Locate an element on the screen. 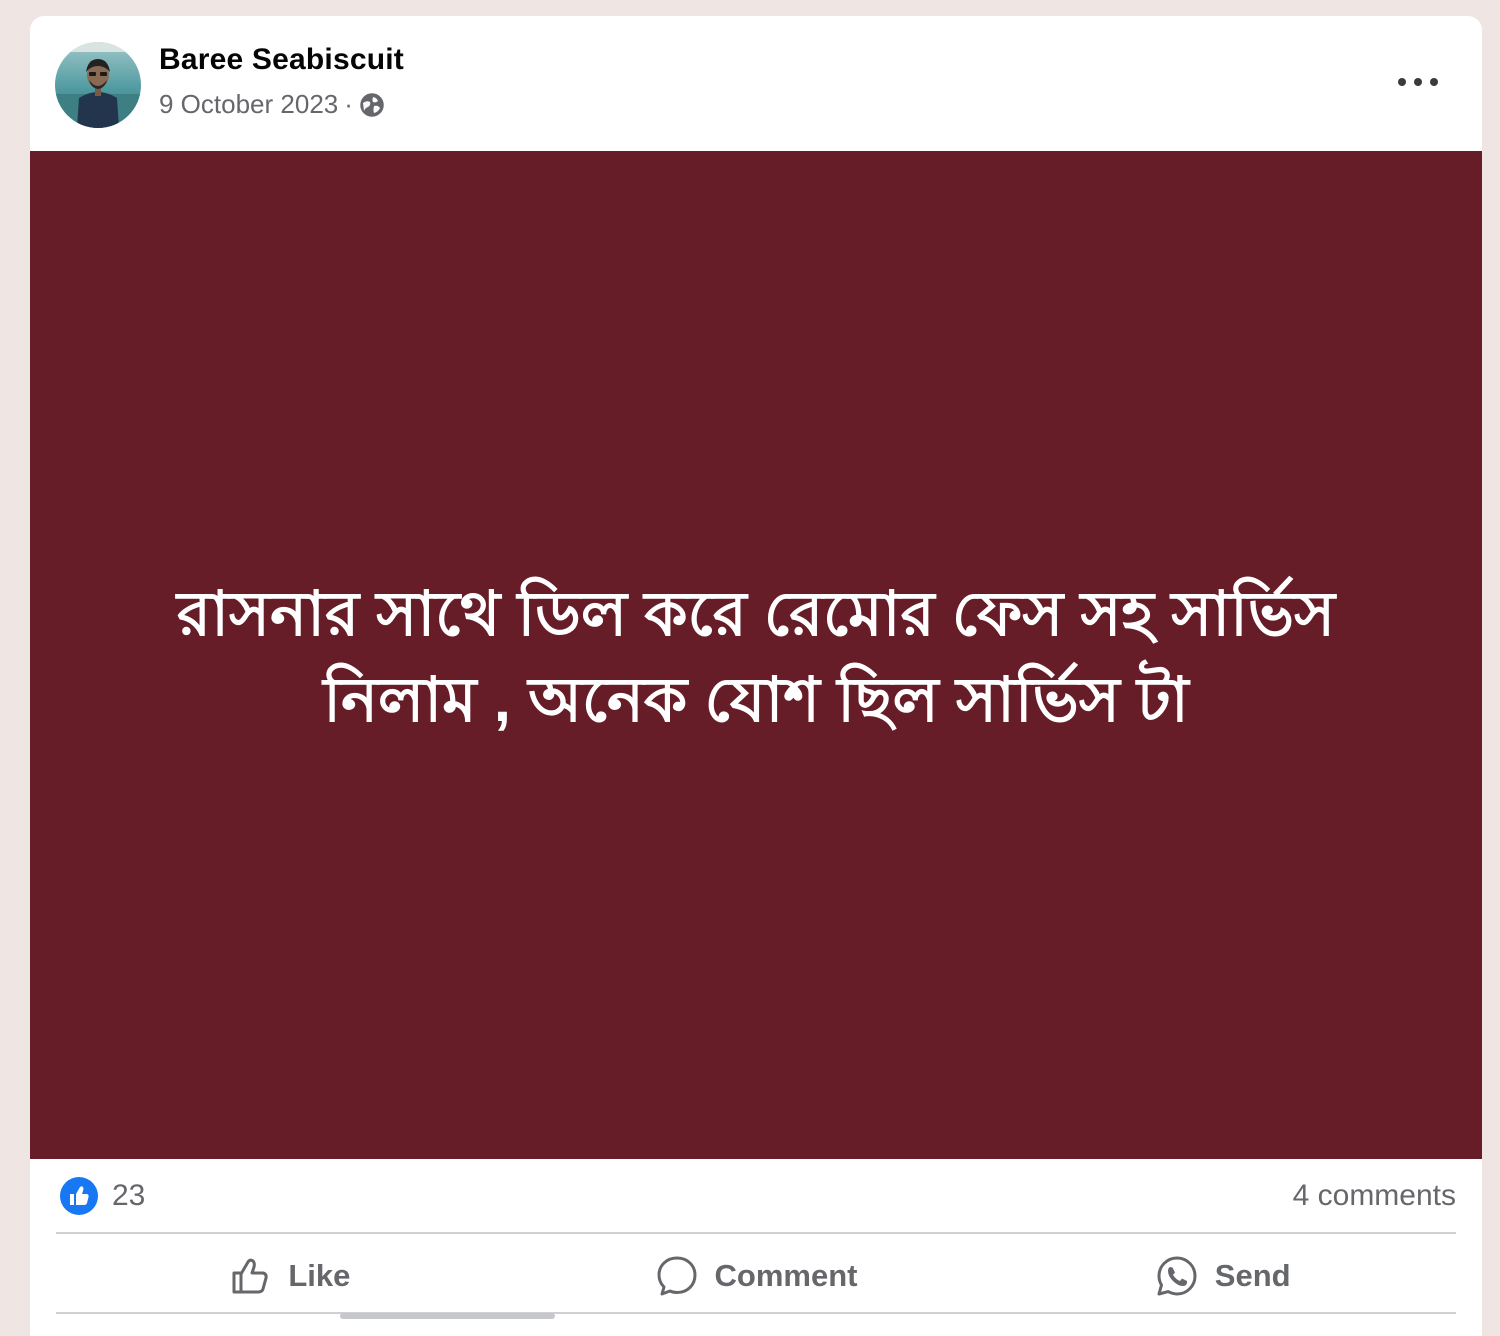 This screenshot has height=1336, width=1500. like-reaction-icon is located at coordinates (79, 1196).